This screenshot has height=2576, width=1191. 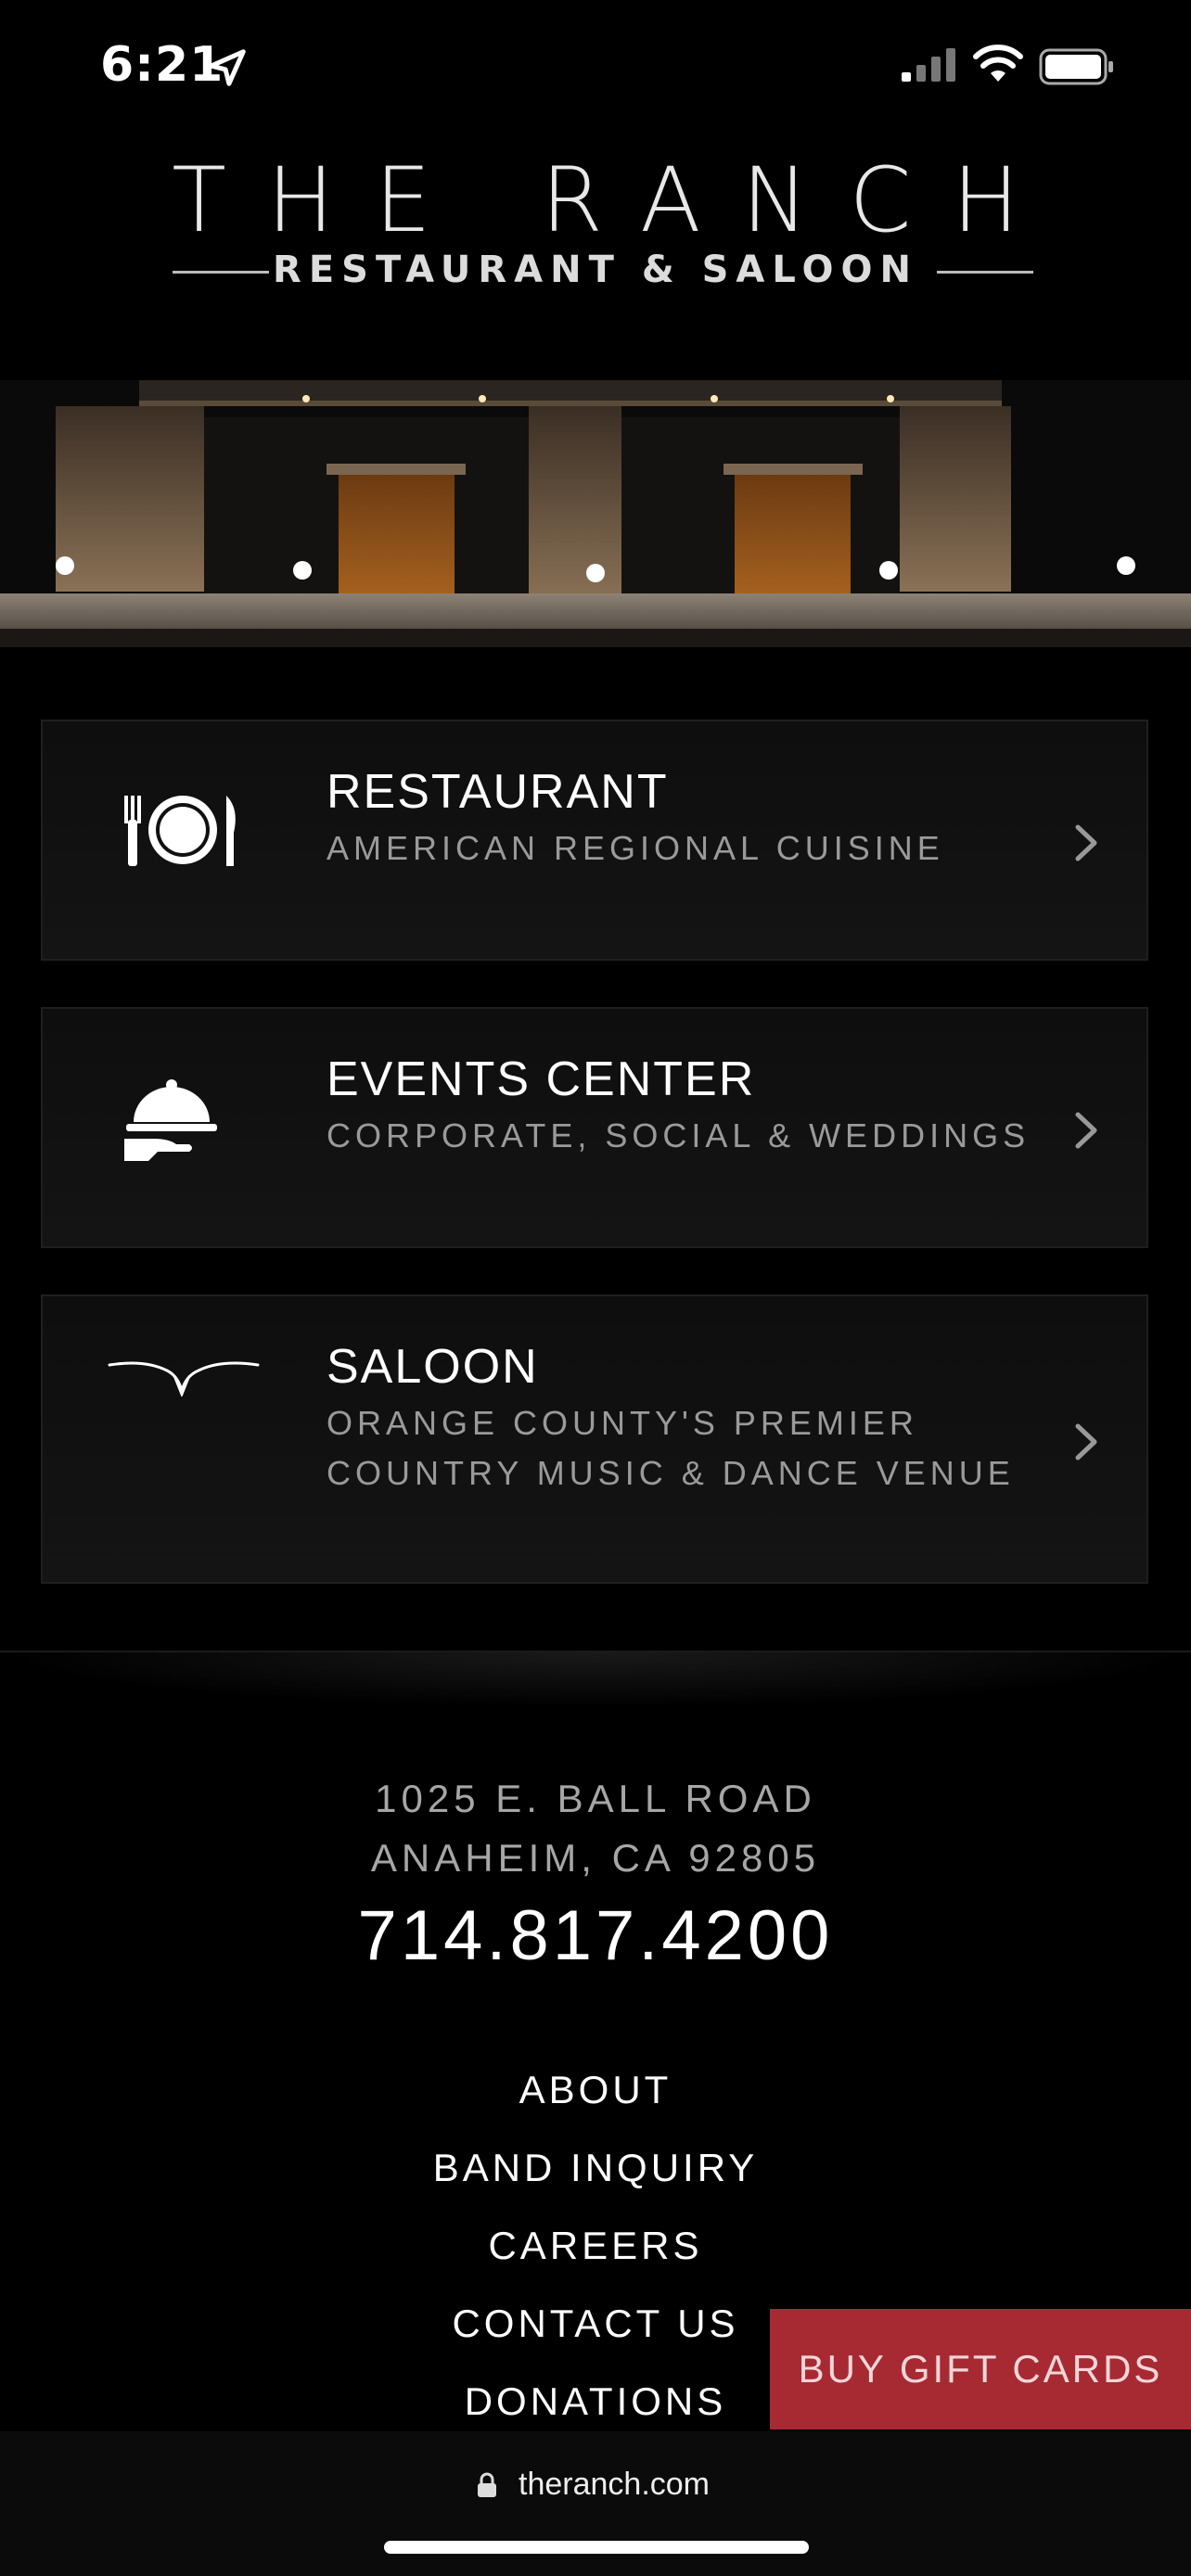 What do you see at coordinates (228, 67) in the screenshot?
I see `location-arrow-icon` at bounding box center [228, 67].